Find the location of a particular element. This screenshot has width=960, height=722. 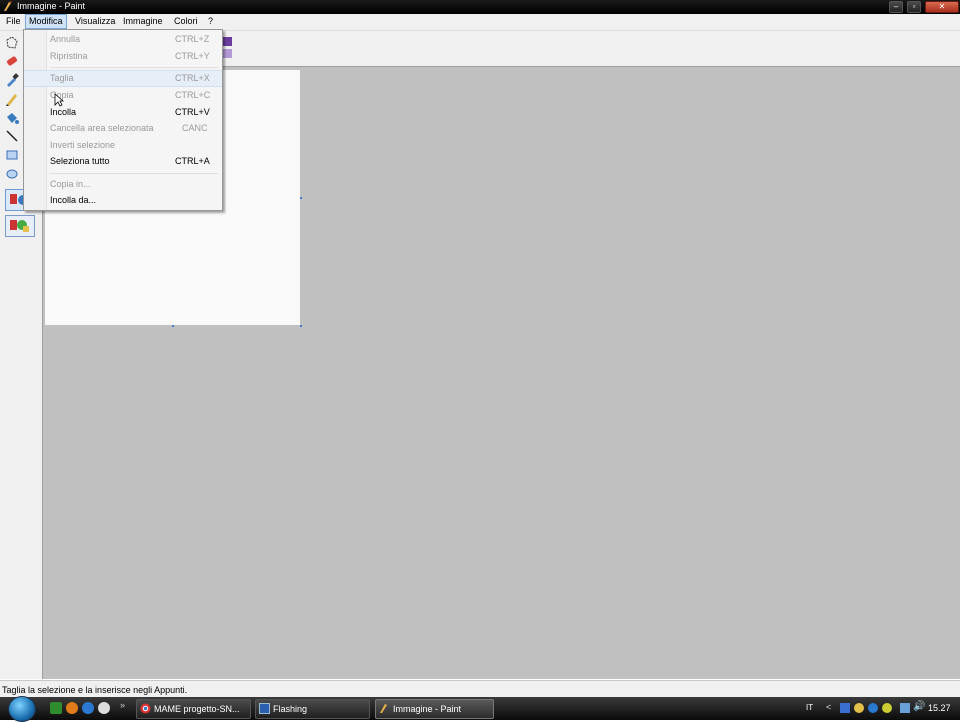

menu-item-label: Ripristina is located at coordinates (69, 56).